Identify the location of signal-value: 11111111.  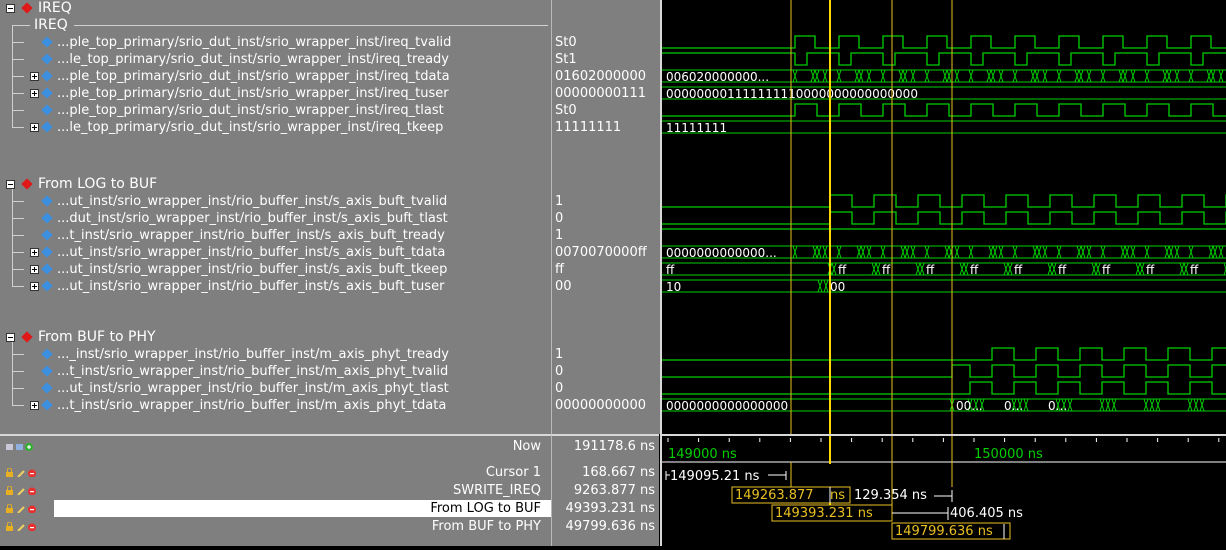
(588, 127).